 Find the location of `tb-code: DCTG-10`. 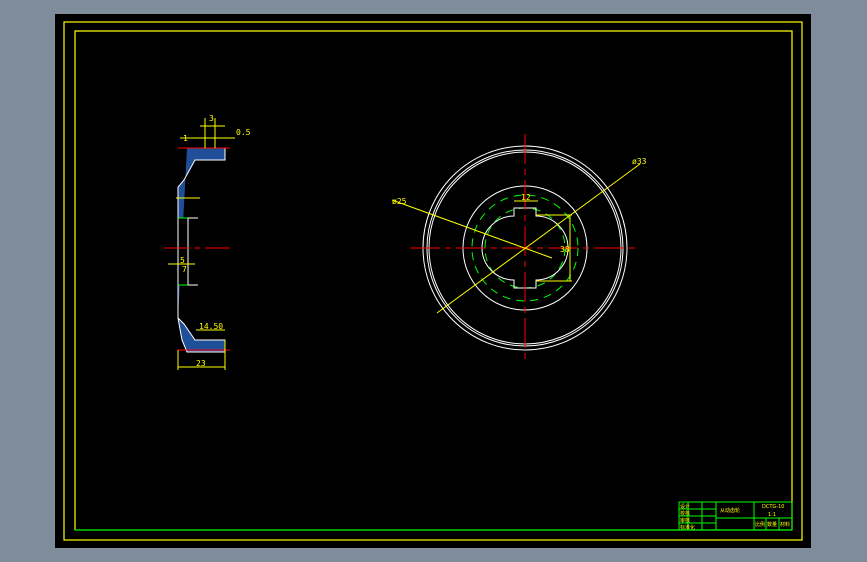

tb-code: DCTG-10 is located at coordinates (773, 507).